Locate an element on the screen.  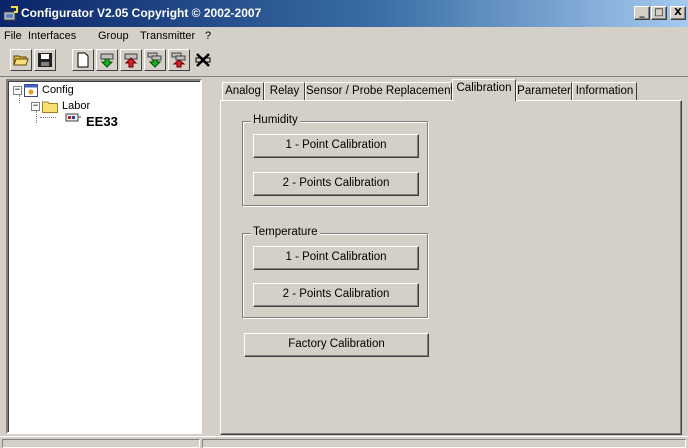
open-button is located at coordinates (21, 60).